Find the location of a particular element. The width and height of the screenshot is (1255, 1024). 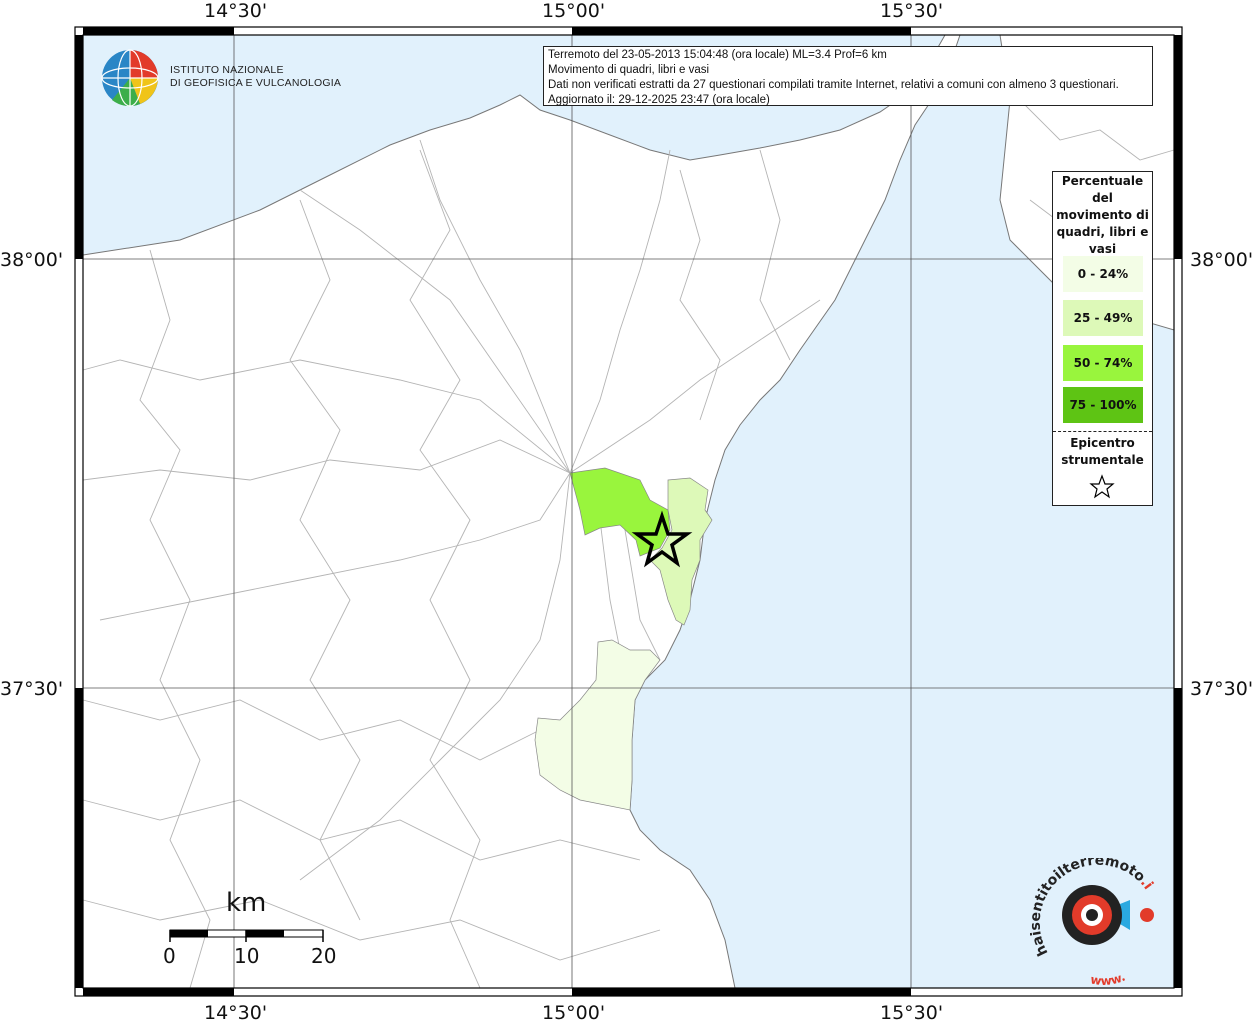

ingv-globe-icon is located at coordinates (130, 78).